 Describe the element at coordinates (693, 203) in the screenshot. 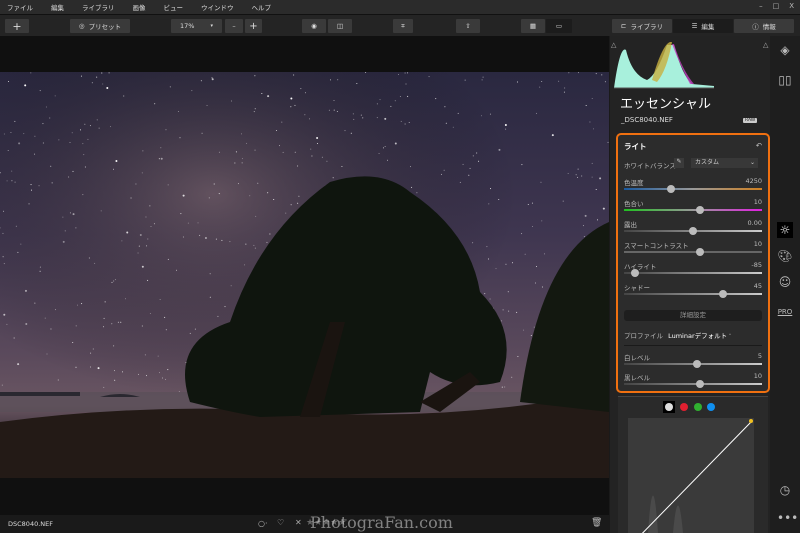

I see `slider-label: 色合い 10` at that location.